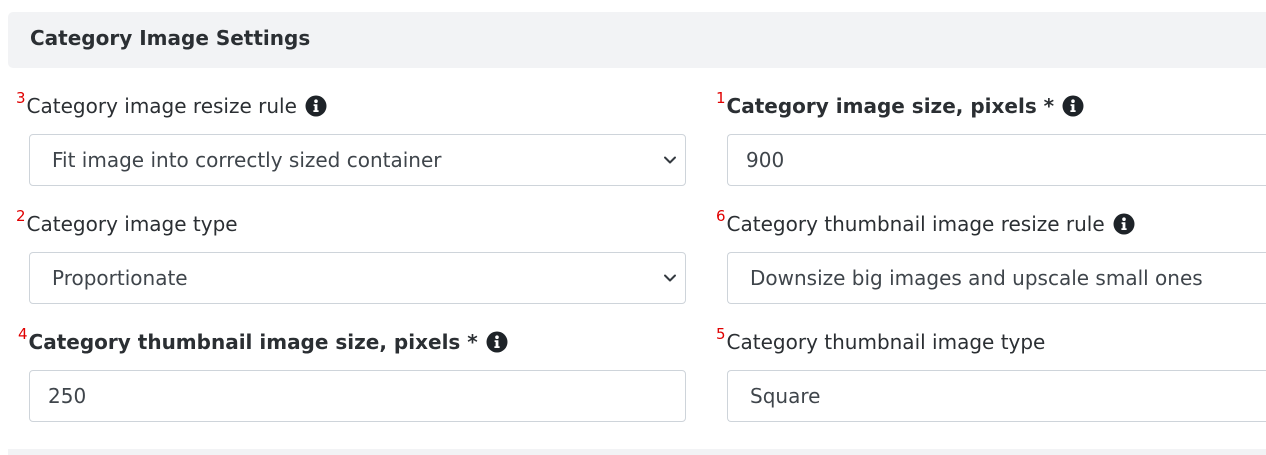 The height and width of the screenshot is (455, 1266). Describe the element at coordinates (357, 278) in the screenshot. I see `image-type-select: Proportionate` at that location.